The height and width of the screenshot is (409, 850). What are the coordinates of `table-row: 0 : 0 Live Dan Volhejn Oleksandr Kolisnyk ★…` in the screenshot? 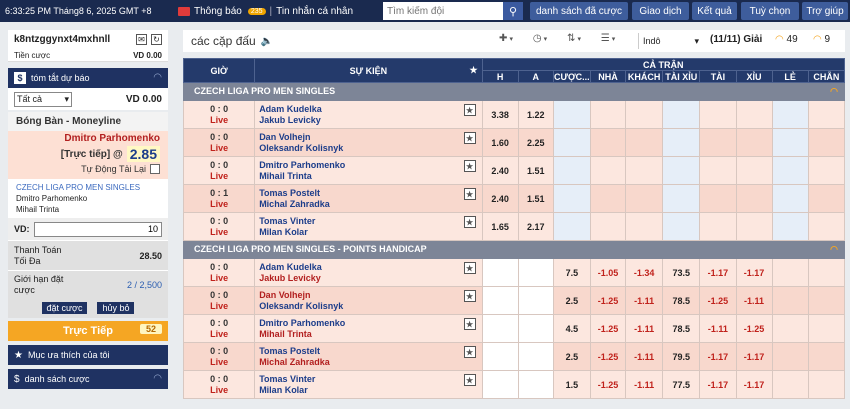 It's located at (514, 300).